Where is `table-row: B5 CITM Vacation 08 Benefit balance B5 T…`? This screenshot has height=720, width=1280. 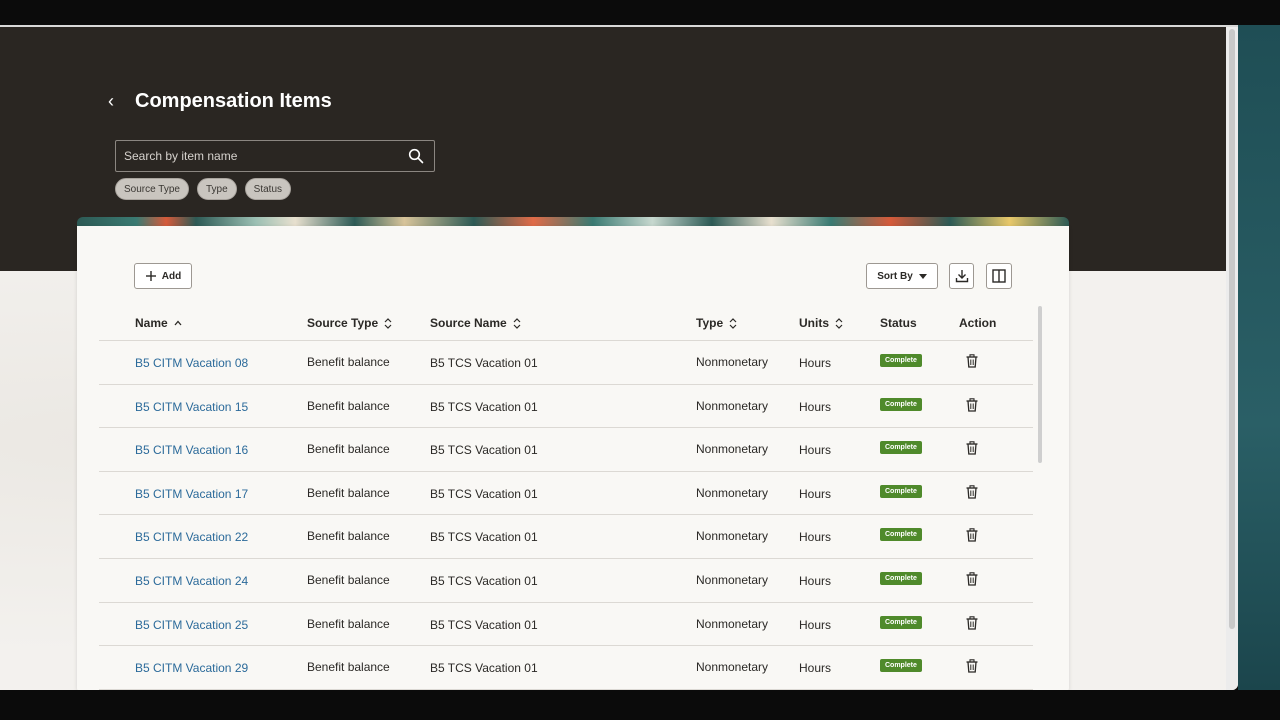 table-row: B5 CITM Vacation 08 Benefit balance B5 T… is located at coordinates (566, 363).